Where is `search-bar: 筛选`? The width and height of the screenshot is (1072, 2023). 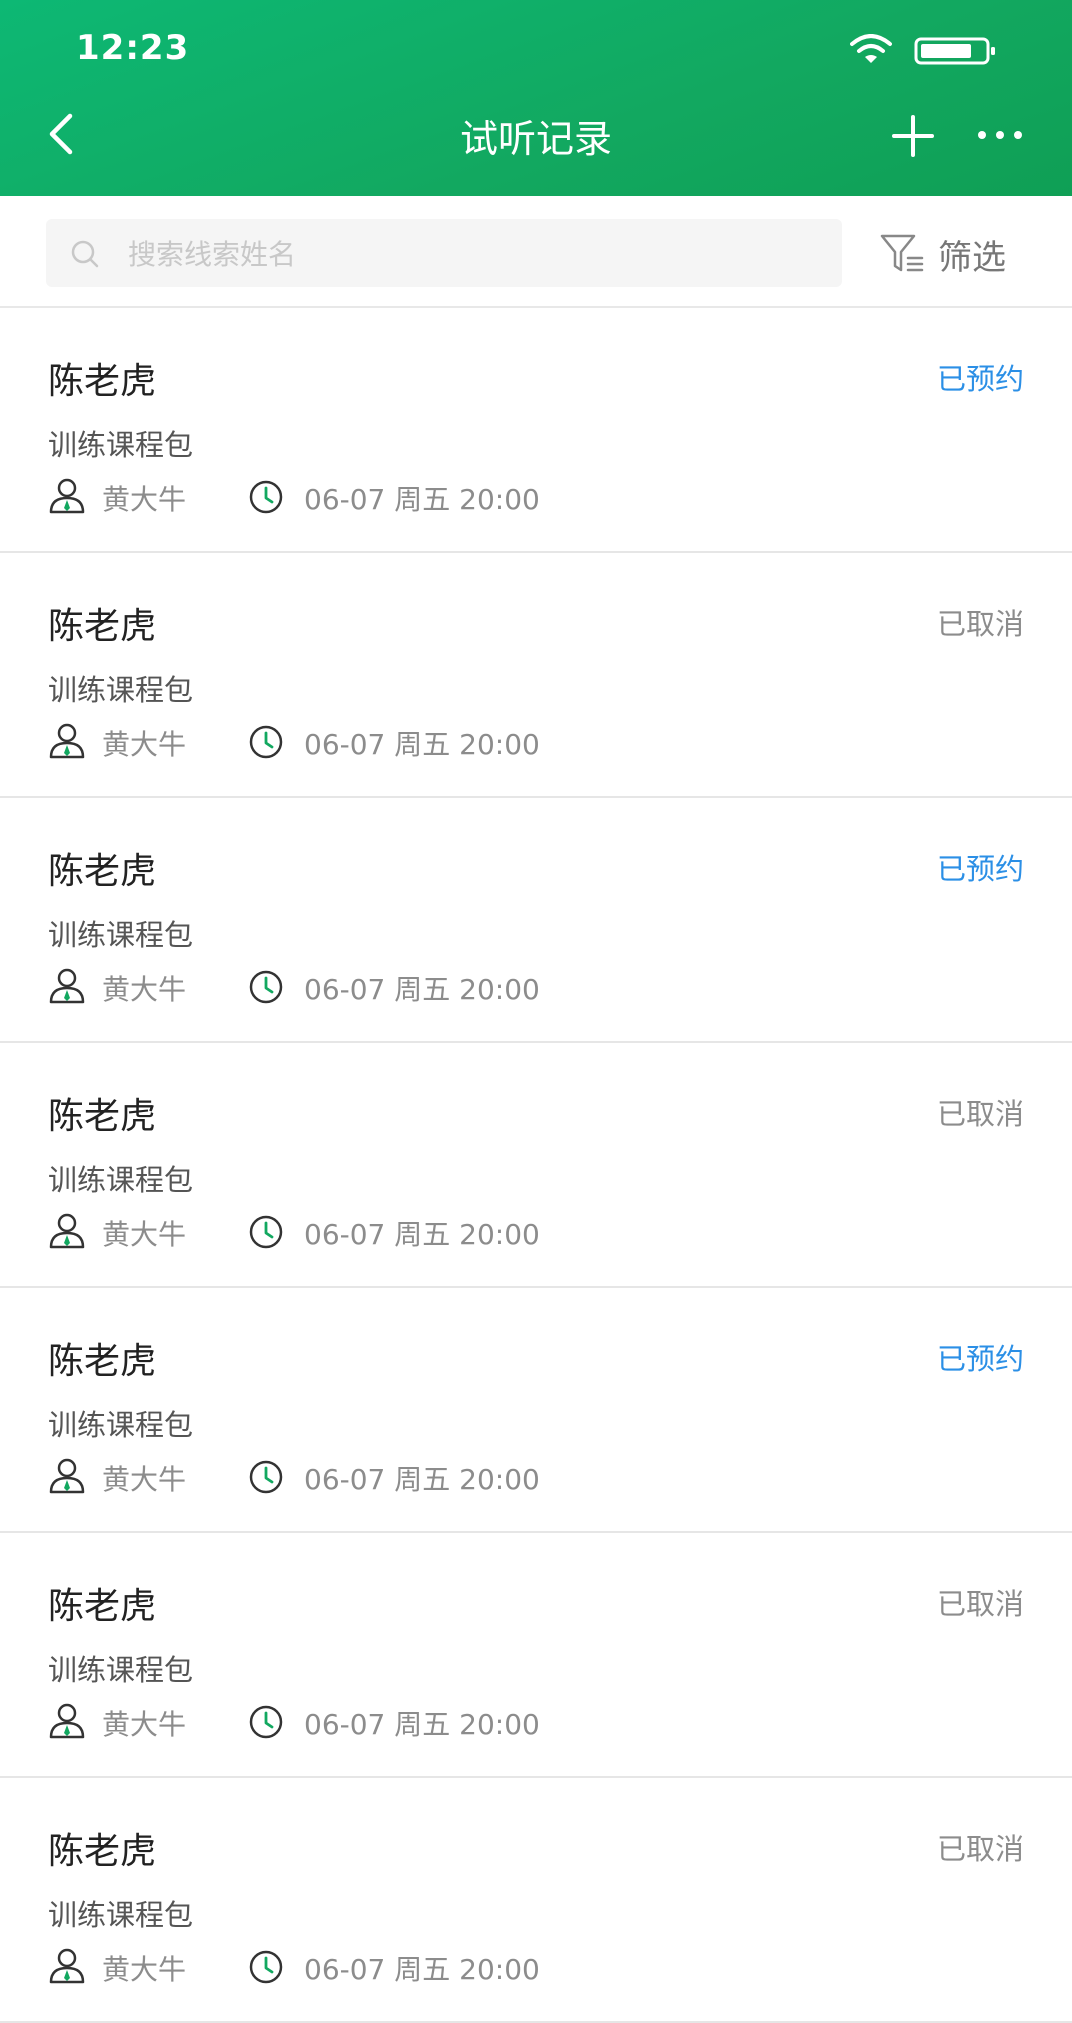
search-bar: 筛选 is located at coordinates (536, 252).